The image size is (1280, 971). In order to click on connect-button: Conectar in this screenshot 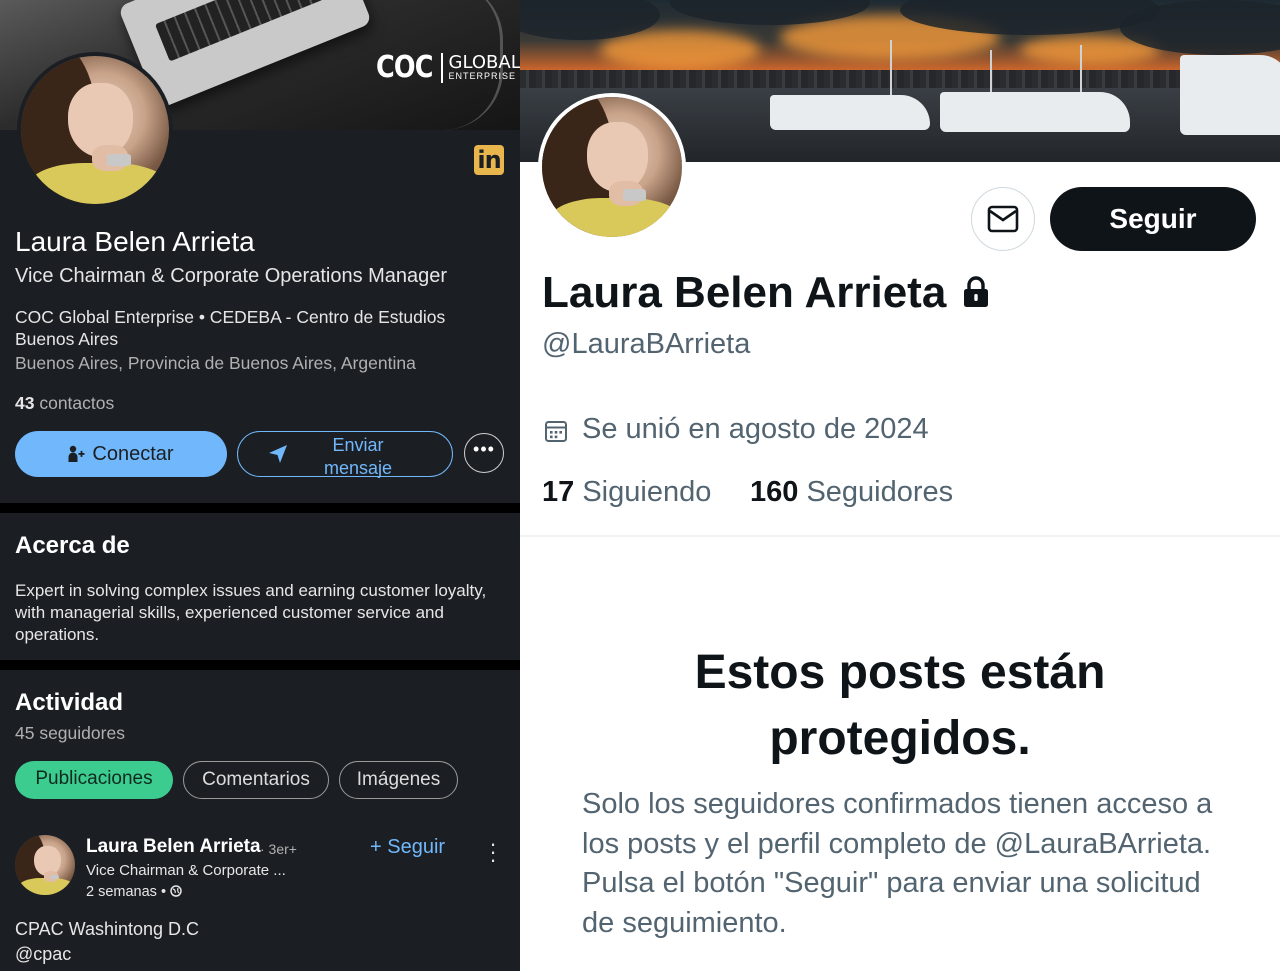, I will do `click(121, 454)`.